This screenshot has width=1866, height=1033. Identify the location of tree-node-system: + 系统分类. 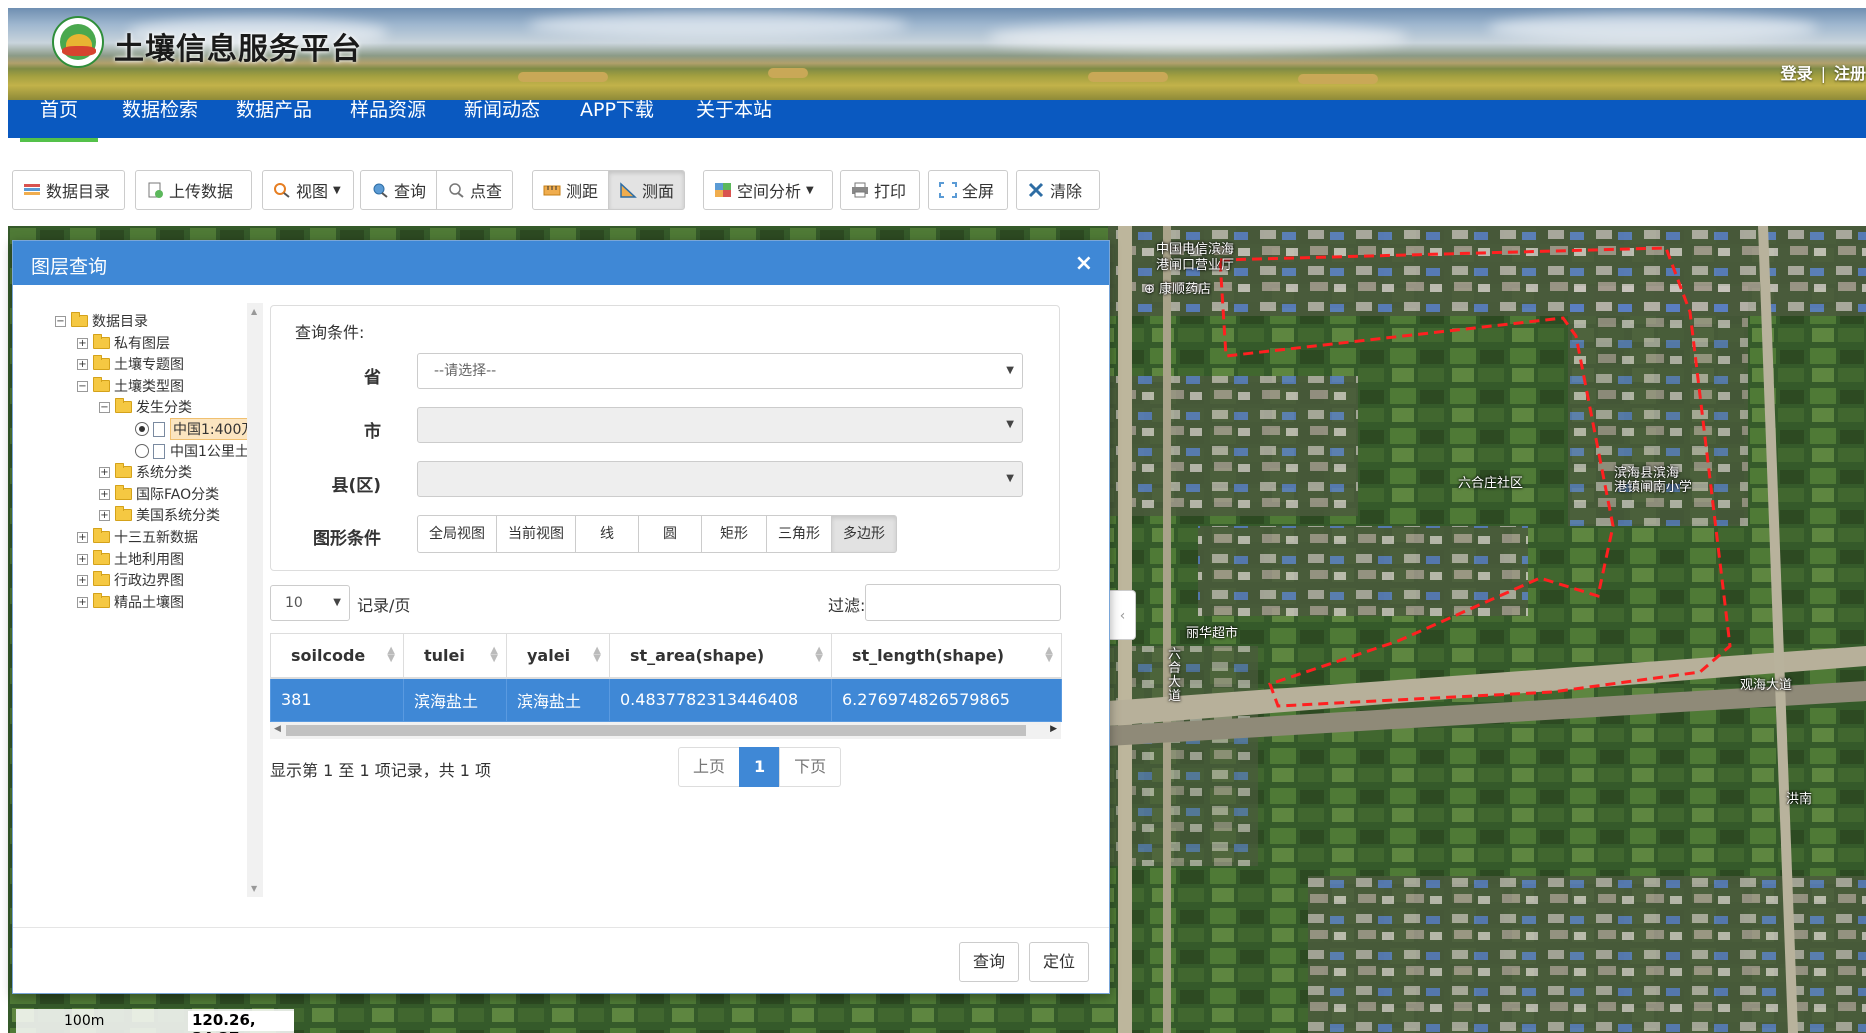
(145, 472).